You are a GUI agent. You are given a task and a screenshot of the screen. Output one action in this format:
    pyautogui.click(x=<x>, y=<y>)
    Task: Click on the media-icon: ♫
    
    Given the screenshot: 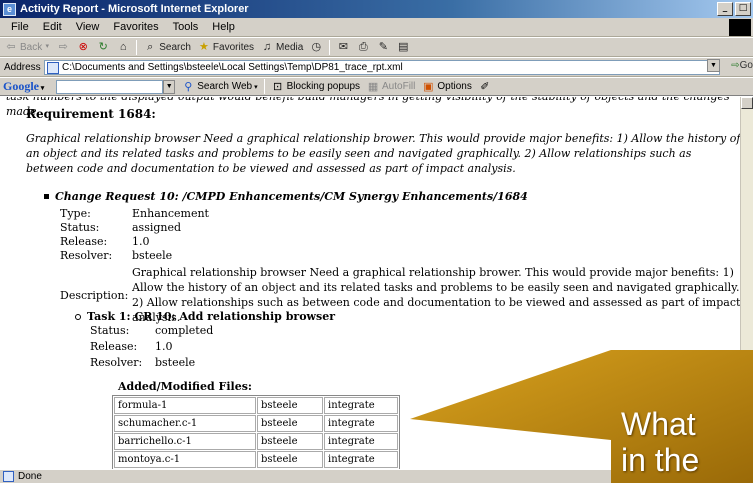 What is the action you would take?
    pyautogui.click(x=267, y=47)
    